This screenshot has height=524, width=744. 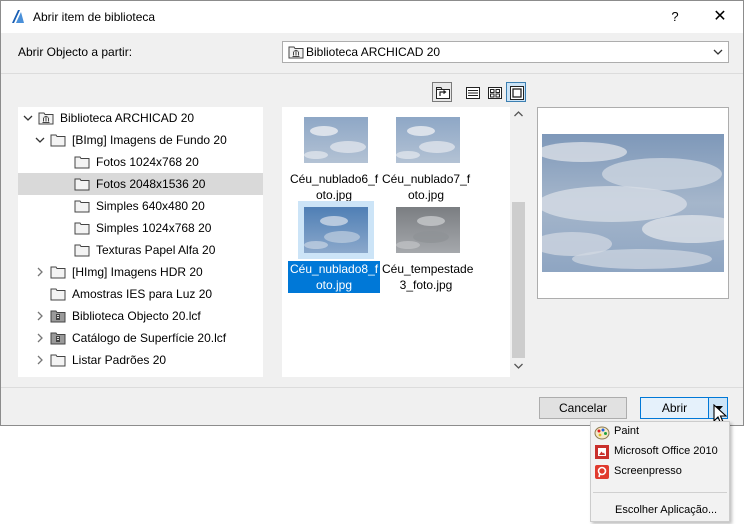 What do you see at coordinates (602, 452) in the screenshot?
I see `office-picture-icon` at bounding box center [602, 452].